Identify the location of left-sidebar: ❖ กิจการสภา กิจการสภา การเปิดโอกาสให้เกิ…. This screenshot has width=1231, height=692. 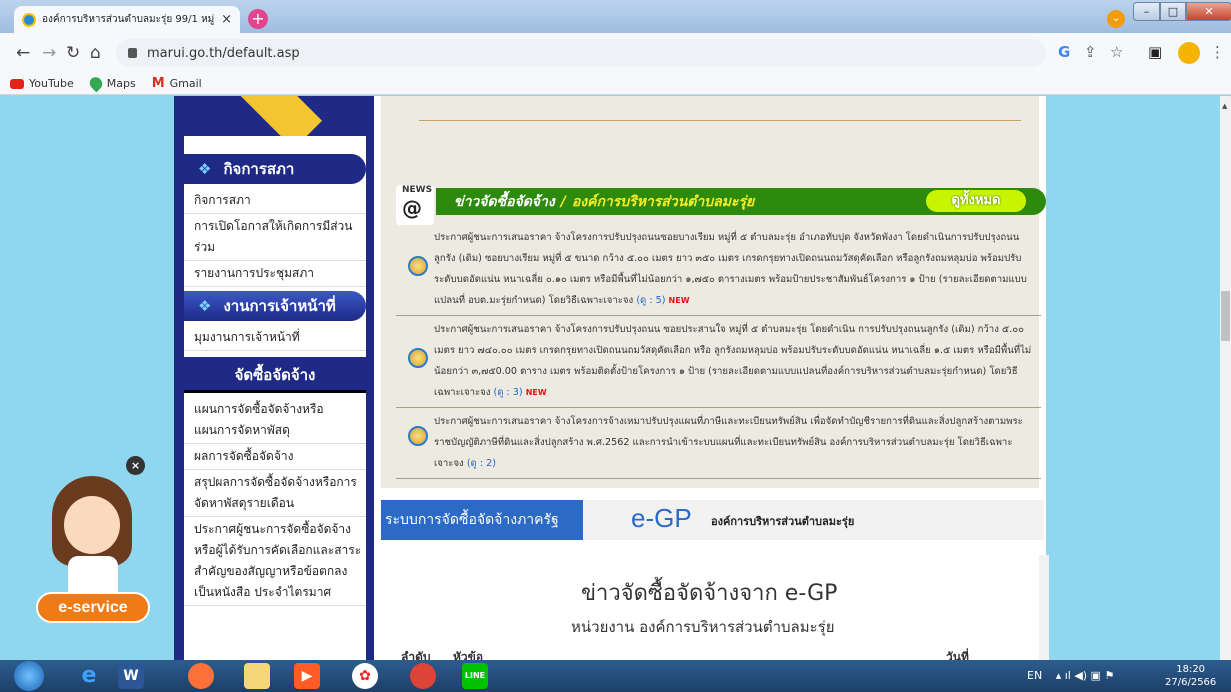
(274, 398).